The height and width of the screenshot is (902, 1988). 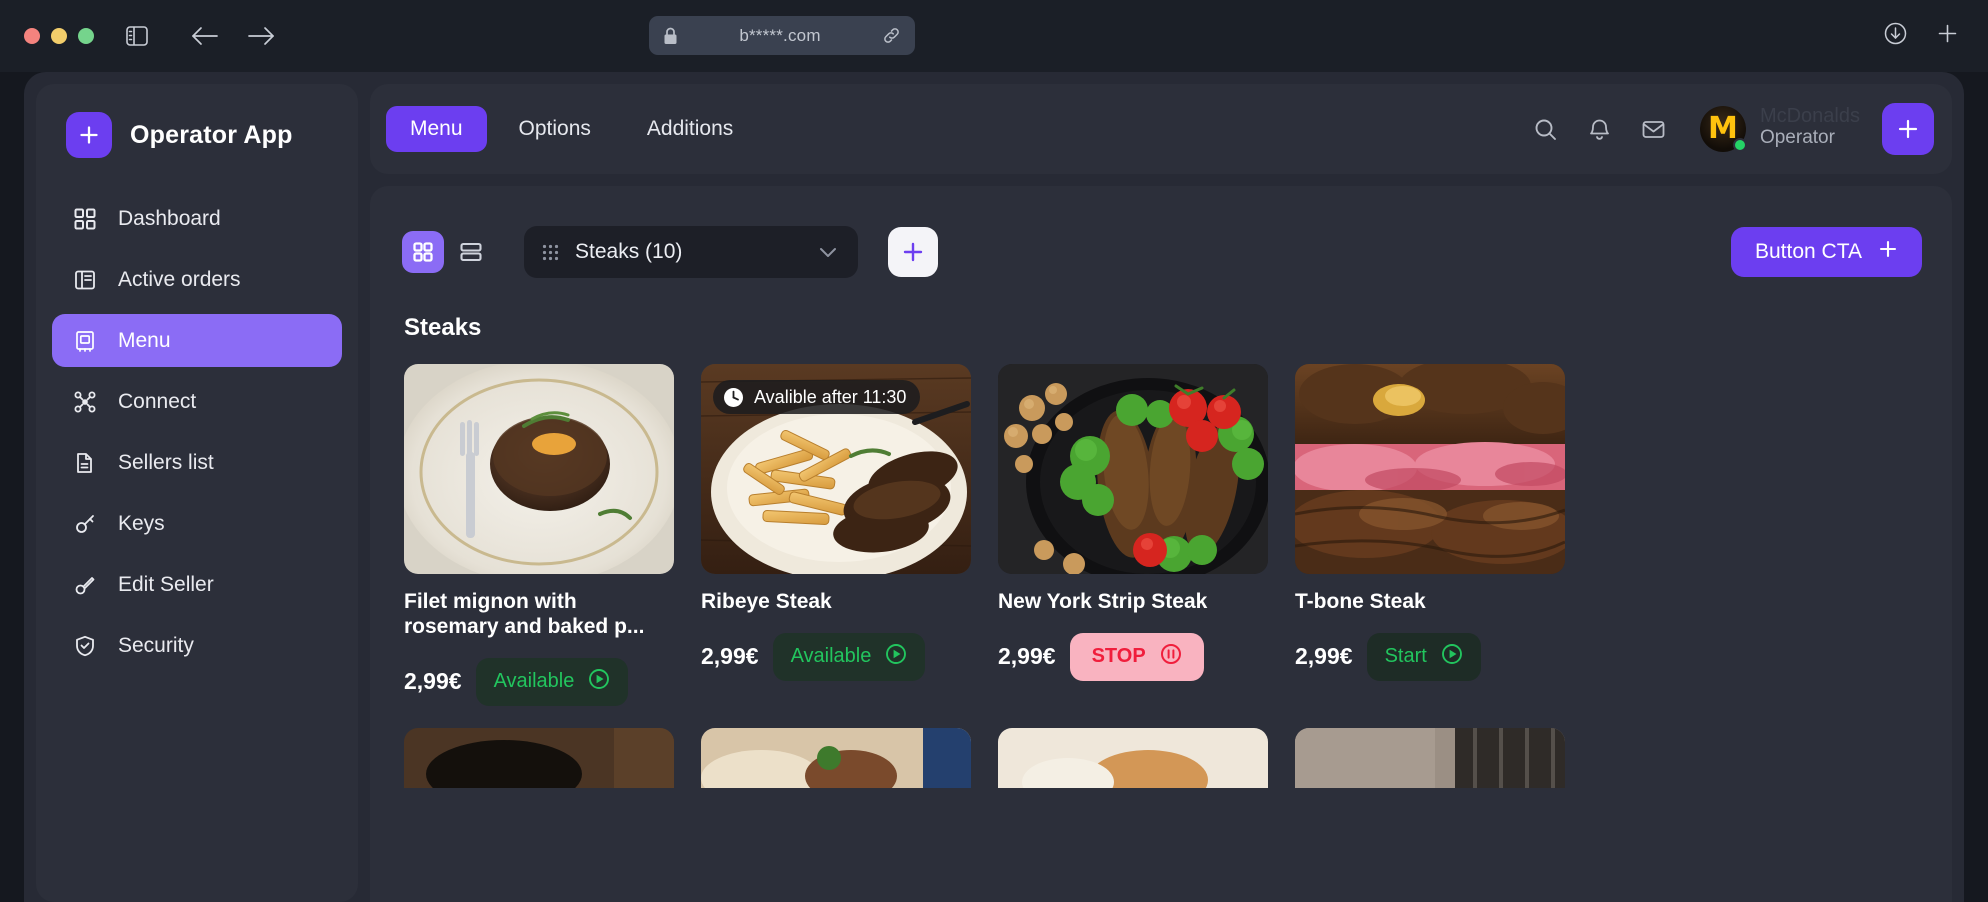 I want to click on lock-icon, so click(x=670, y=36).